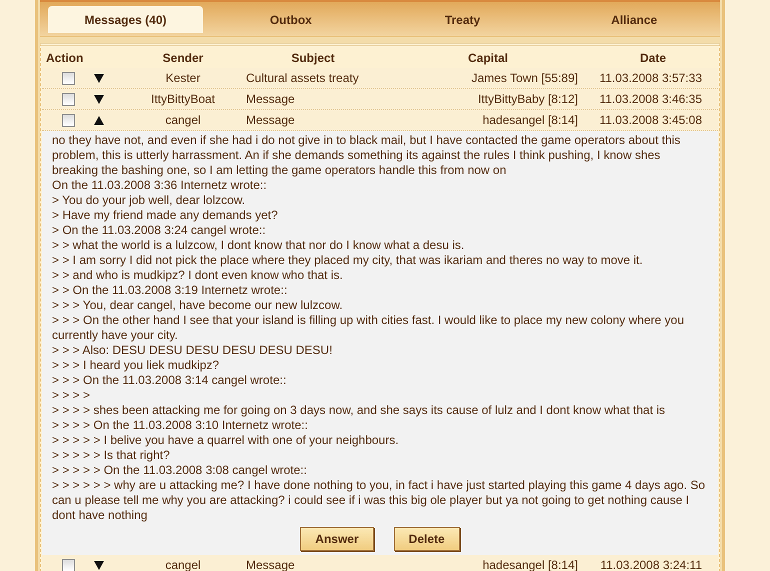 Image resolution: width=770 pixels, height=571 pixels. Describe the element at coordinates (302, 78) in the screenshot. I see `subject-cell-text: Cultural assets treaty` at that location.